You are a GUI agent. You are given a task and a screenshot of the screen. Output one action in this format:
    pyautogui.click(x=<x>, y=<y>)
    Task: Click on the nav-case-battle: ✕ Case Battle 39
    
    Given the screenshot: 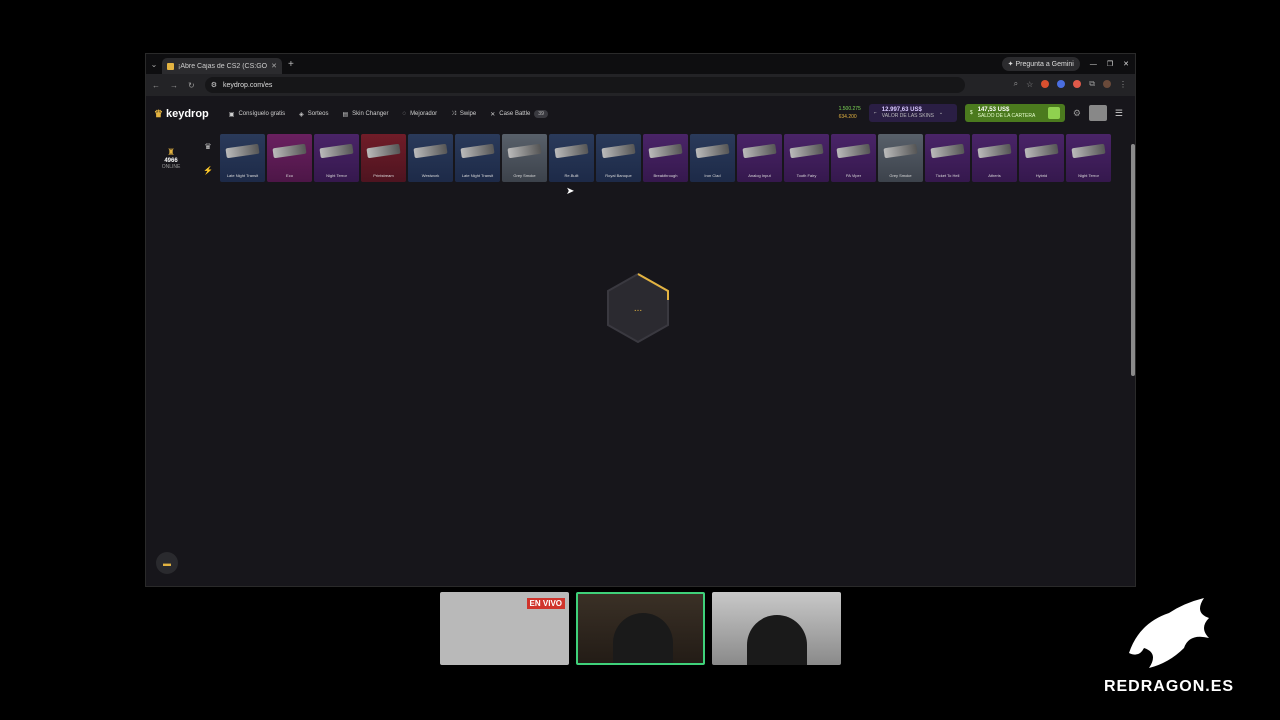 What is the action you would take?
    pyautogui.click(x=519, y=114)
    